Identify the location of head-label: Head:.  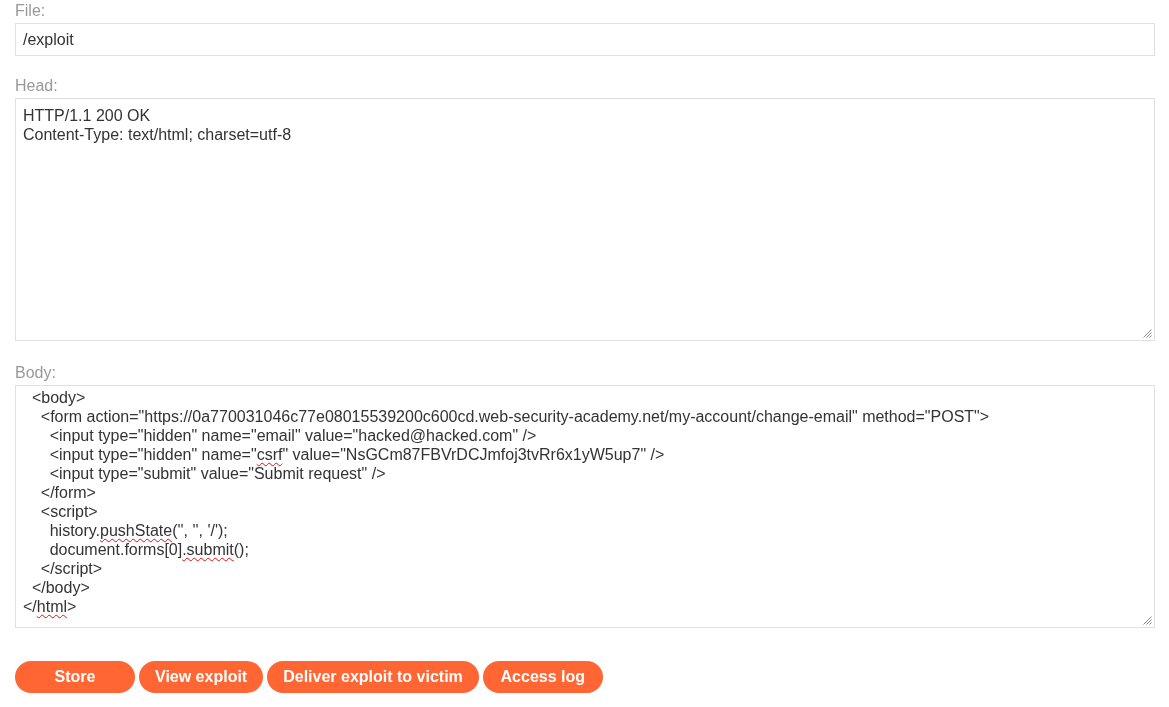
(36, 85).